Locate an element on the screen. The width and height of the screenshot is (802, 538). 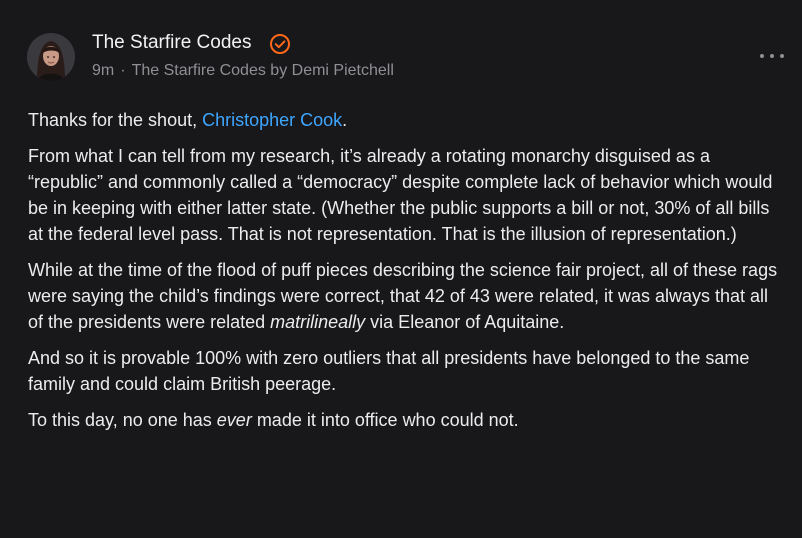
paragraph-text: . is located at coordinates (345, 120).